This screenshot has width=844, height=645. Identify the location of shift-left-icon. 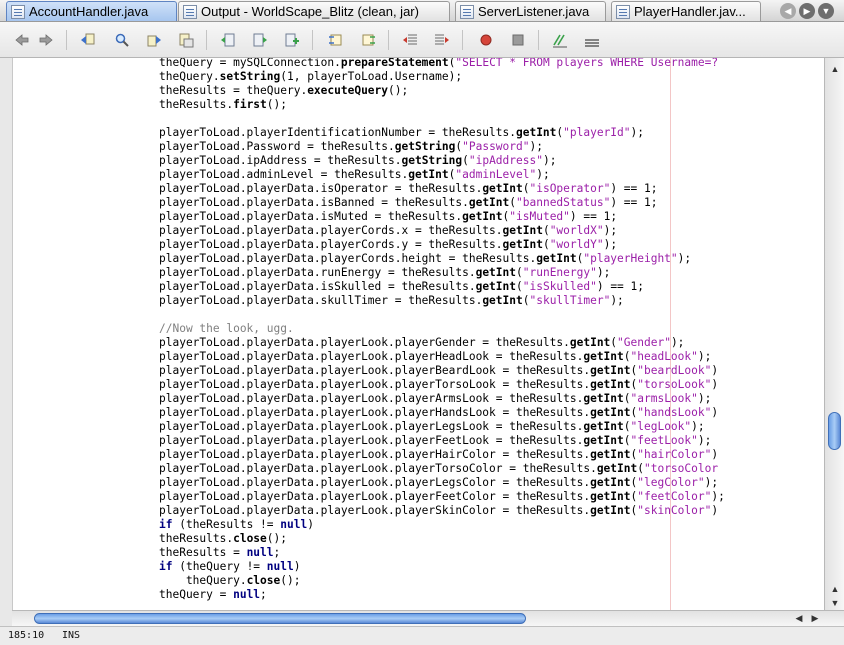
(410, 40).